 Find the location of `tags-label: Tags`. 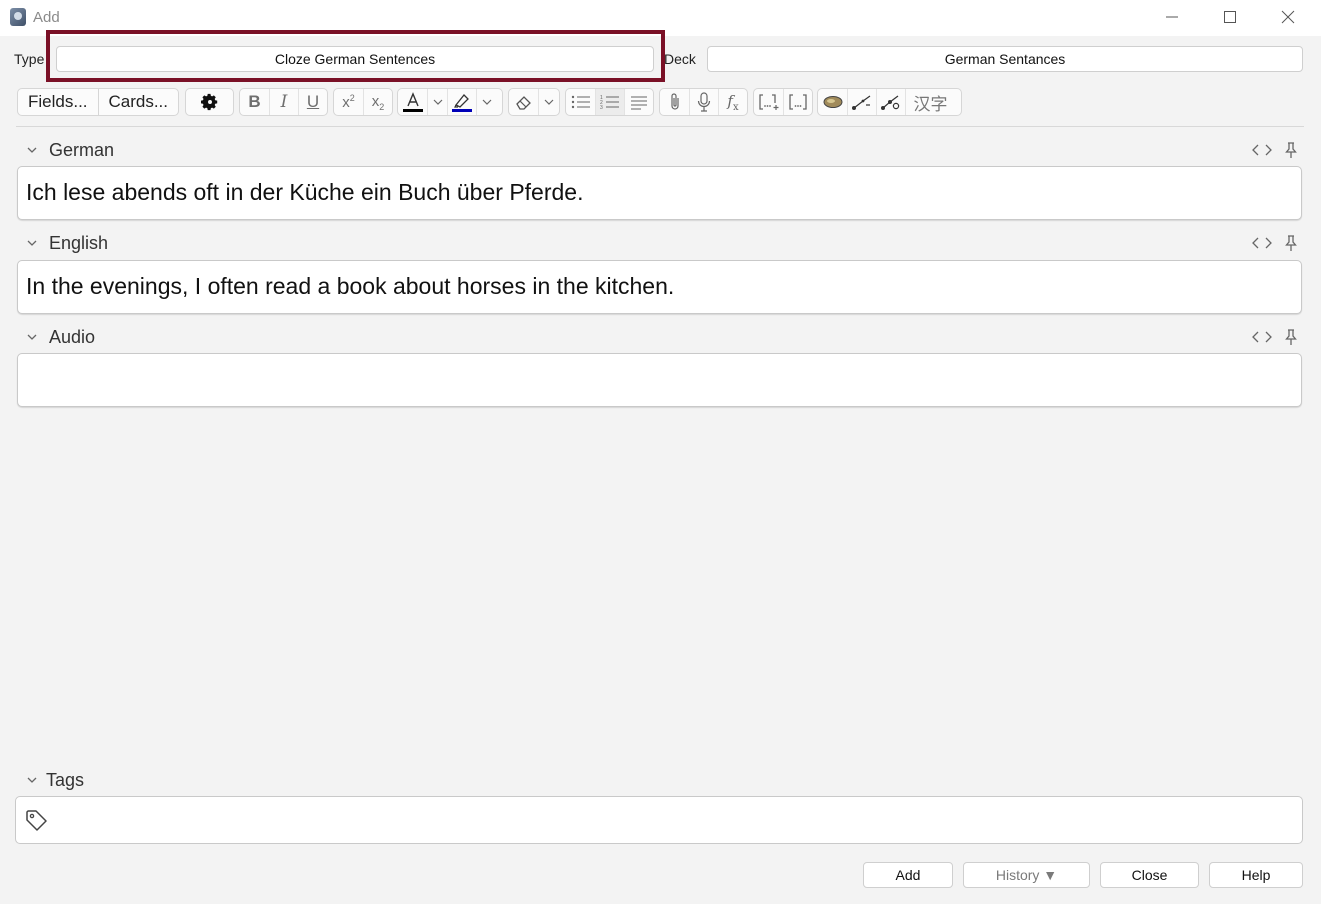

tags-label: Tags is located at coordinates (65, 780).